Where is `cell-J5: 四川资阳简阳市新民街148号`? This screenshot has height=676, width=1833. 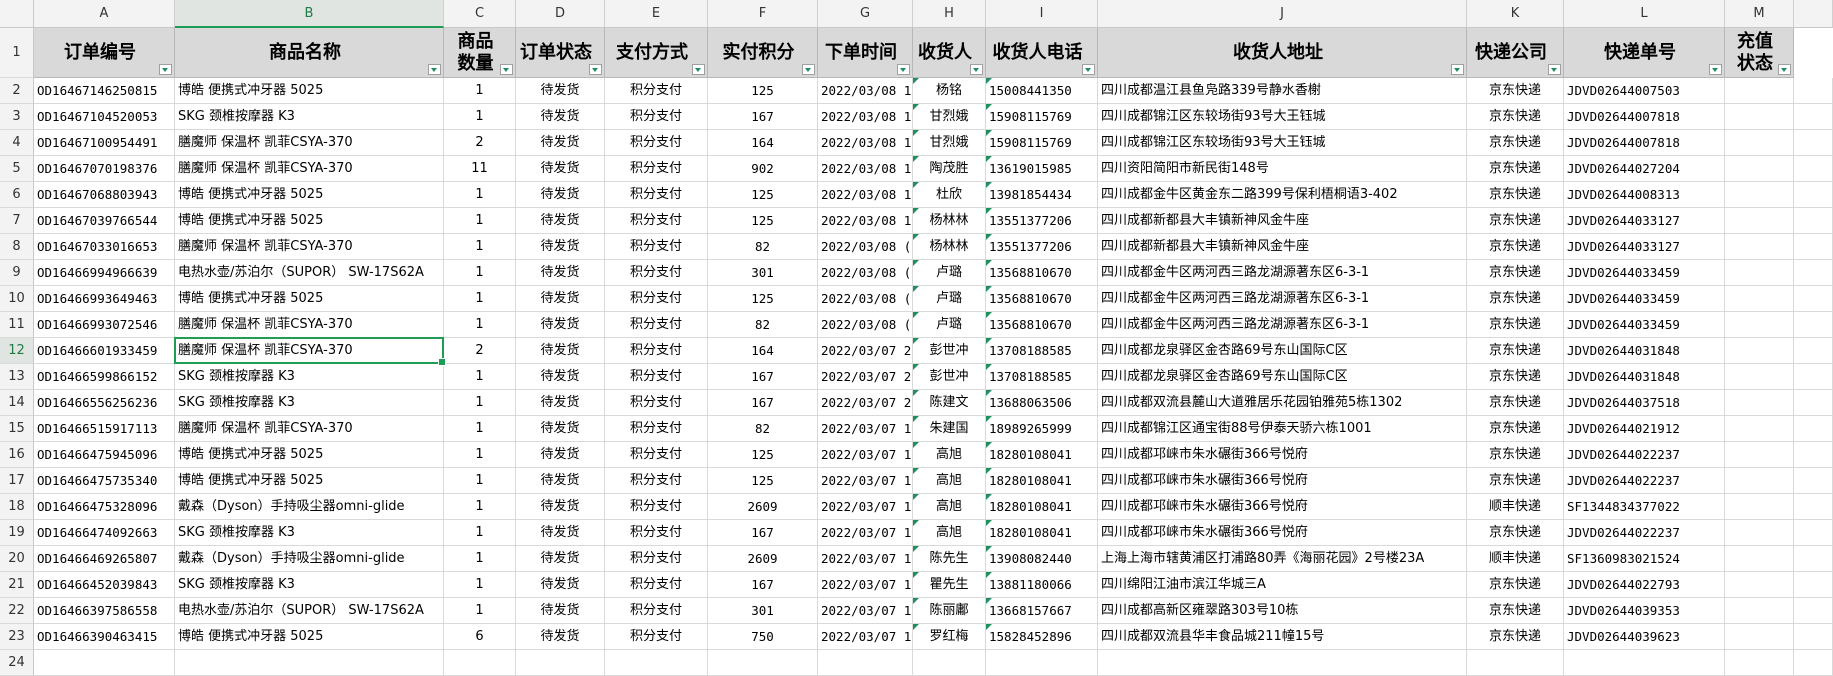 cell-J5: 四川资阳简阳市新民街148号 is located at coordinates (1282, 169).